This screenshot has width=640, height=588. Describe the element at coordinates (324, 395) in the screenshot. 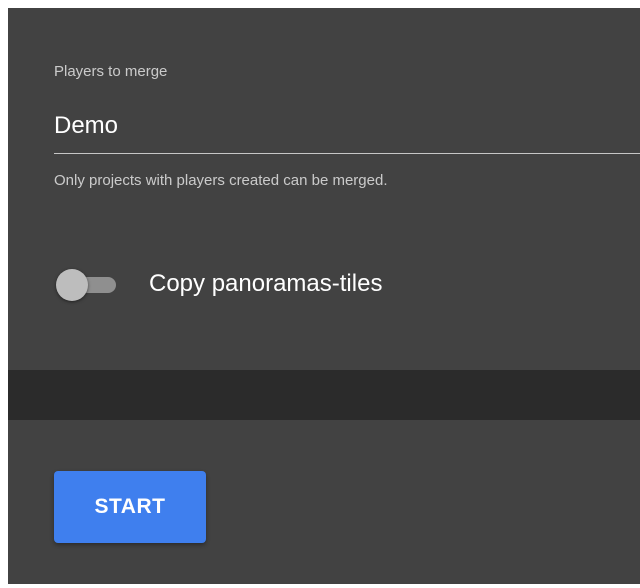

I see `section-divider` at that location.